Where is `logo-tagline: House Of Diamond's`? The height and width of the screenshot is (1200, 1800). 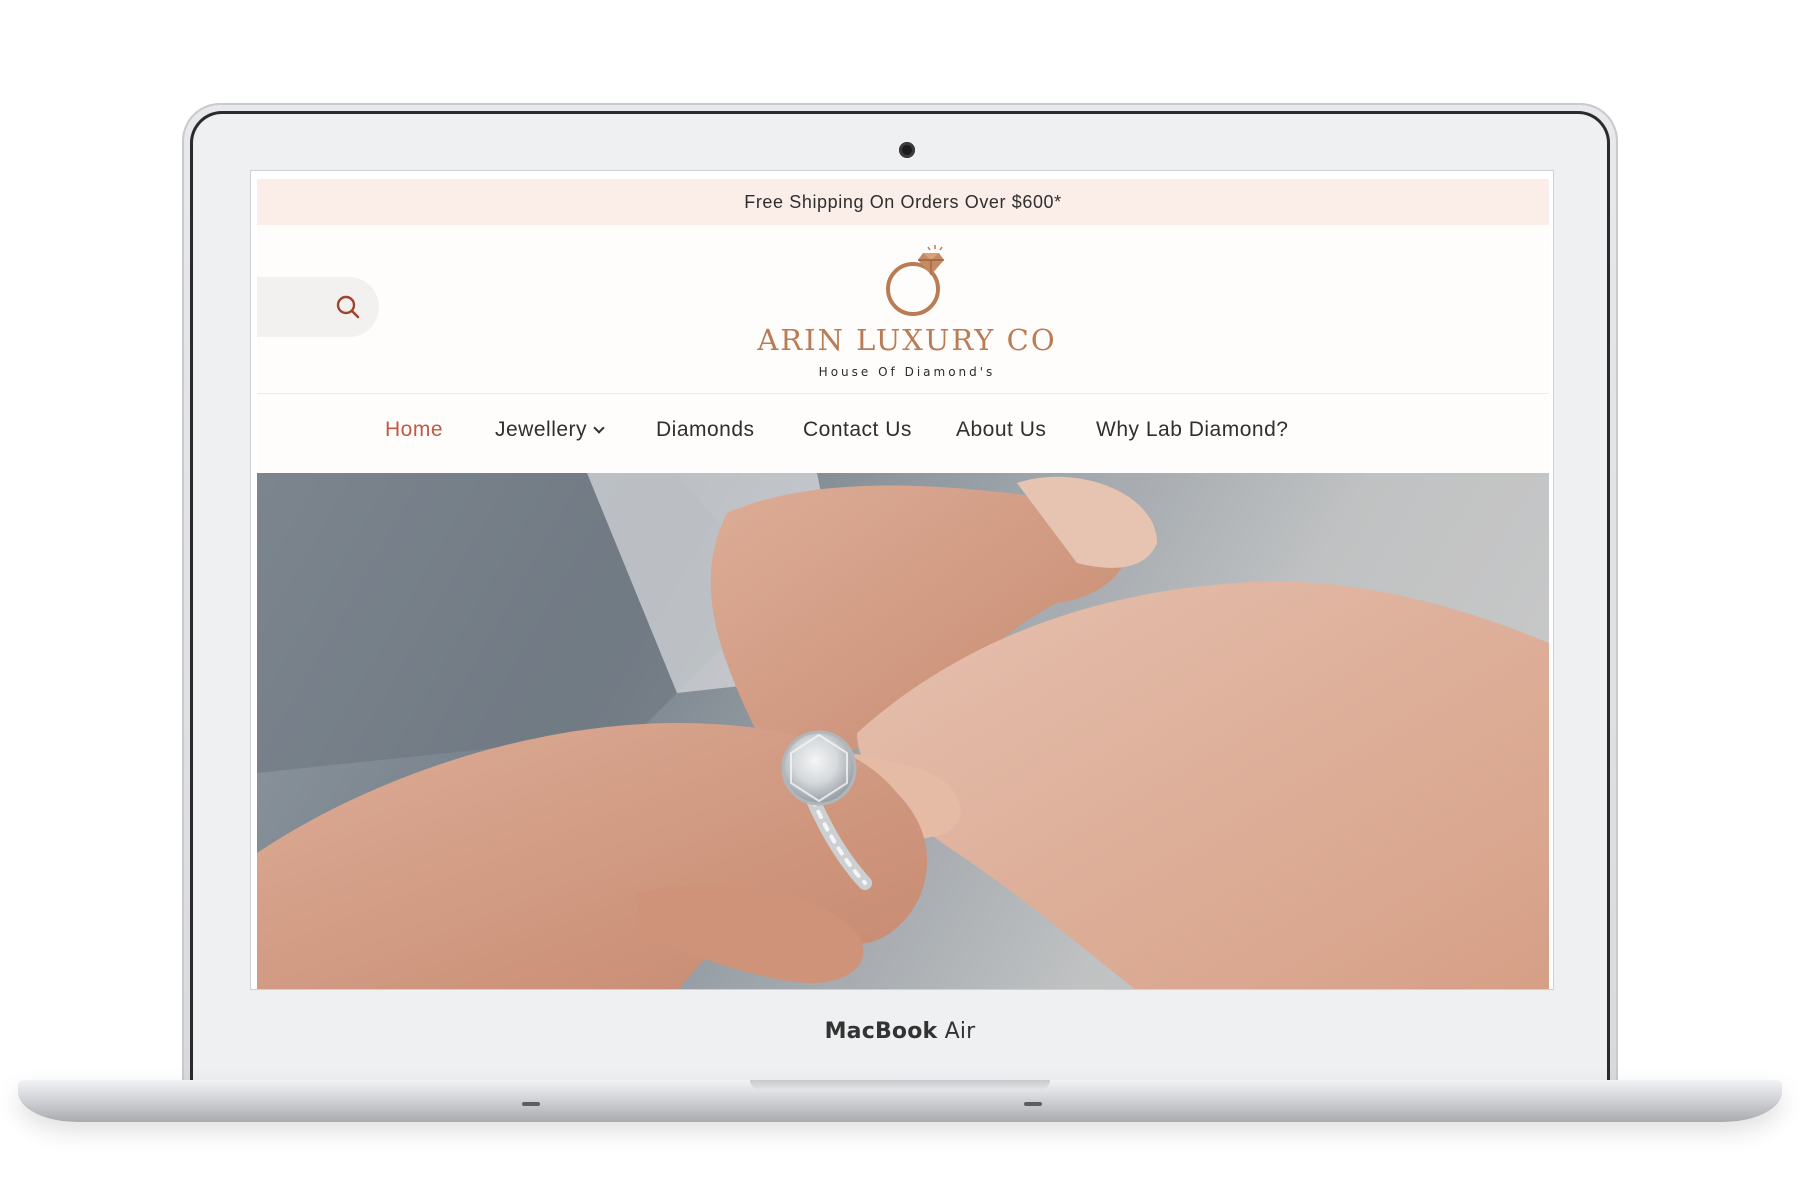
logo-tagline: House Of Diamond's is located at coordinates (907, 372).